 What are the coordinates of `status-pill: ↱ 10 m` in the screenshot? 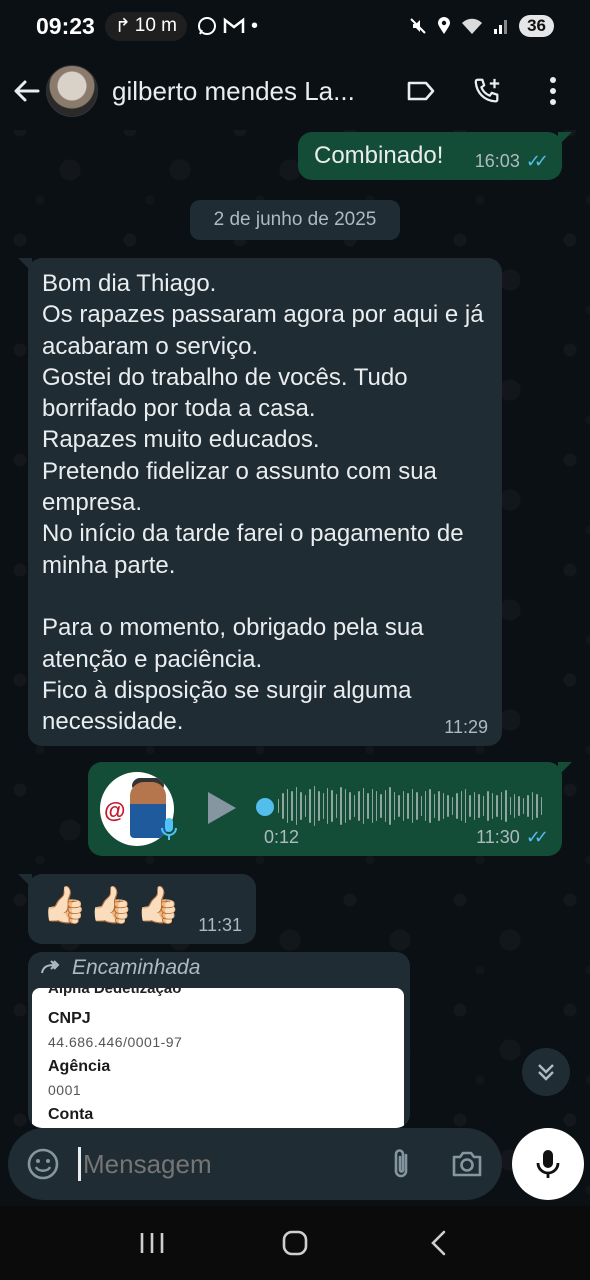 It's located at (145, 26).